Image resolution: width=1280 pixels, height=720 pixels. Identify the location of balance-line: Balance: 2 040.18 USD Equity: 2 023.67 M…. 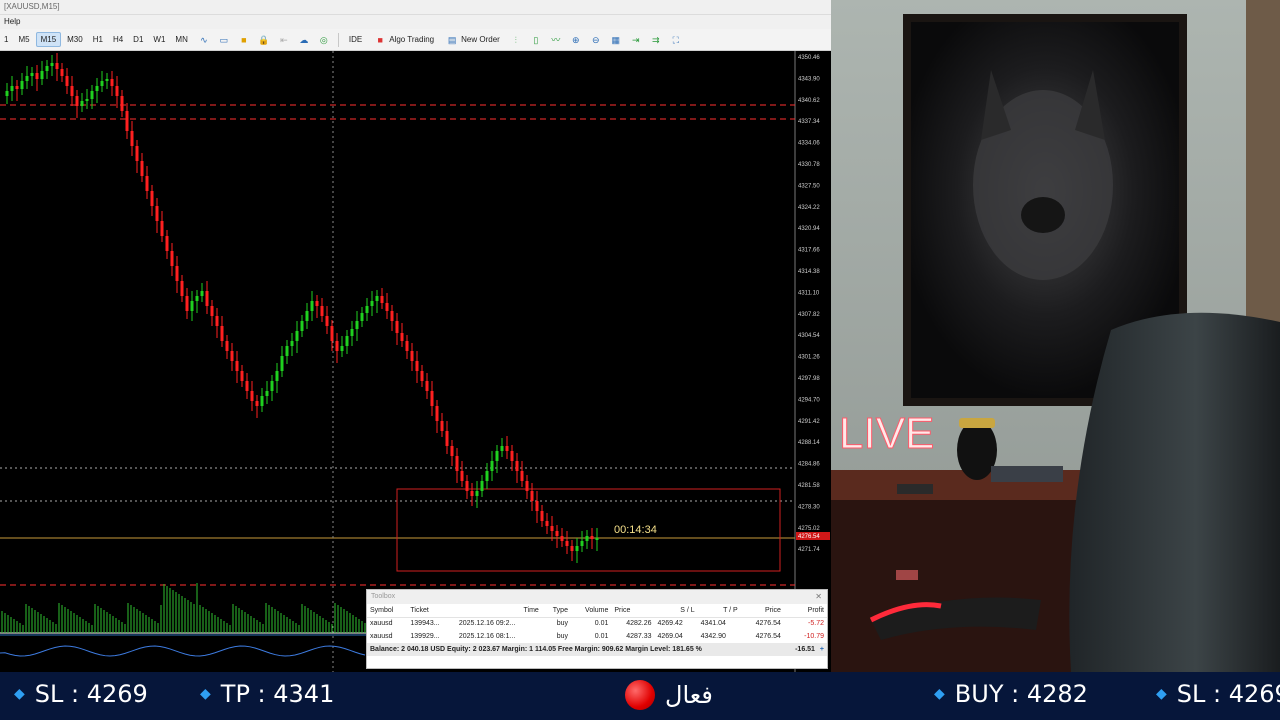
(536, 649).